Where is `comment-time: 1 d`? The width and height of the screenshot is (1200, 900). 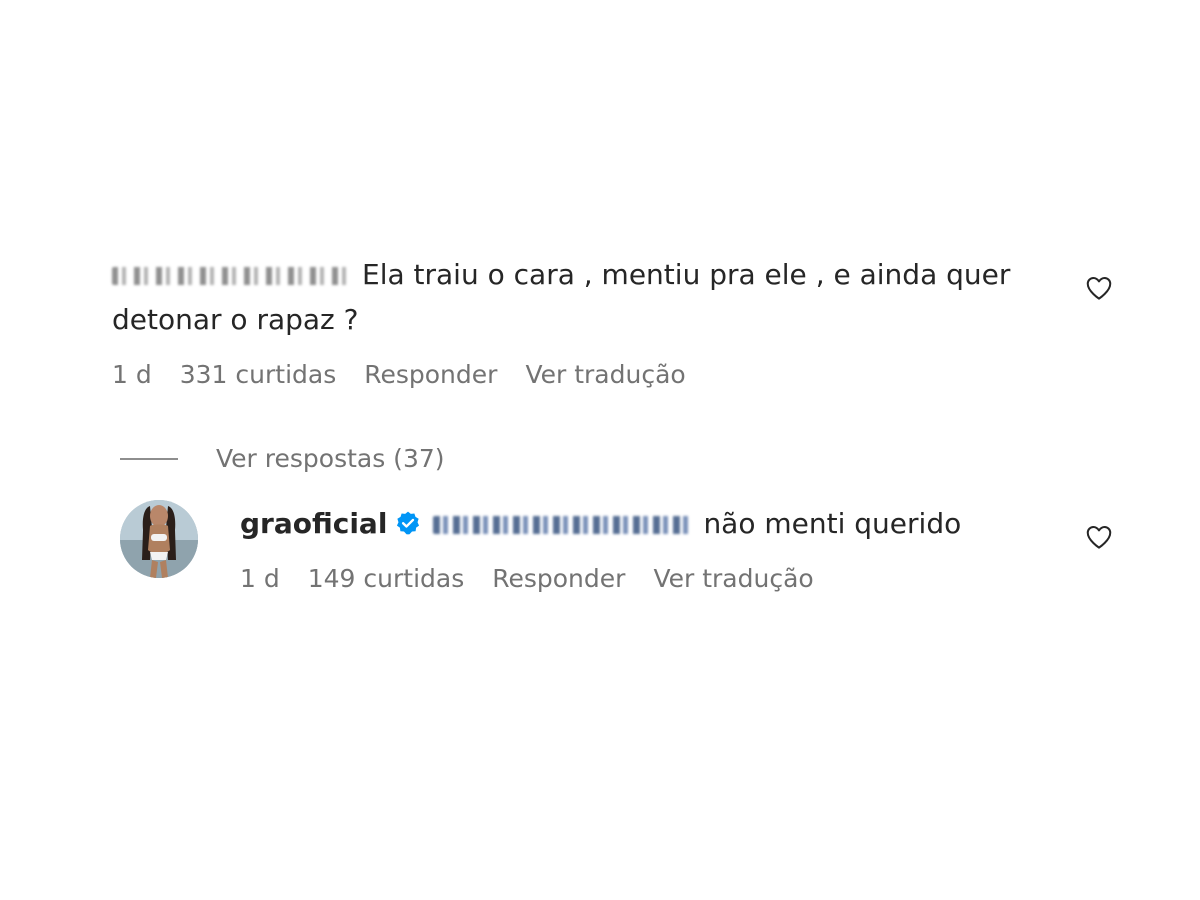
comment-time: 1 d is located at coordinates (132, 374).